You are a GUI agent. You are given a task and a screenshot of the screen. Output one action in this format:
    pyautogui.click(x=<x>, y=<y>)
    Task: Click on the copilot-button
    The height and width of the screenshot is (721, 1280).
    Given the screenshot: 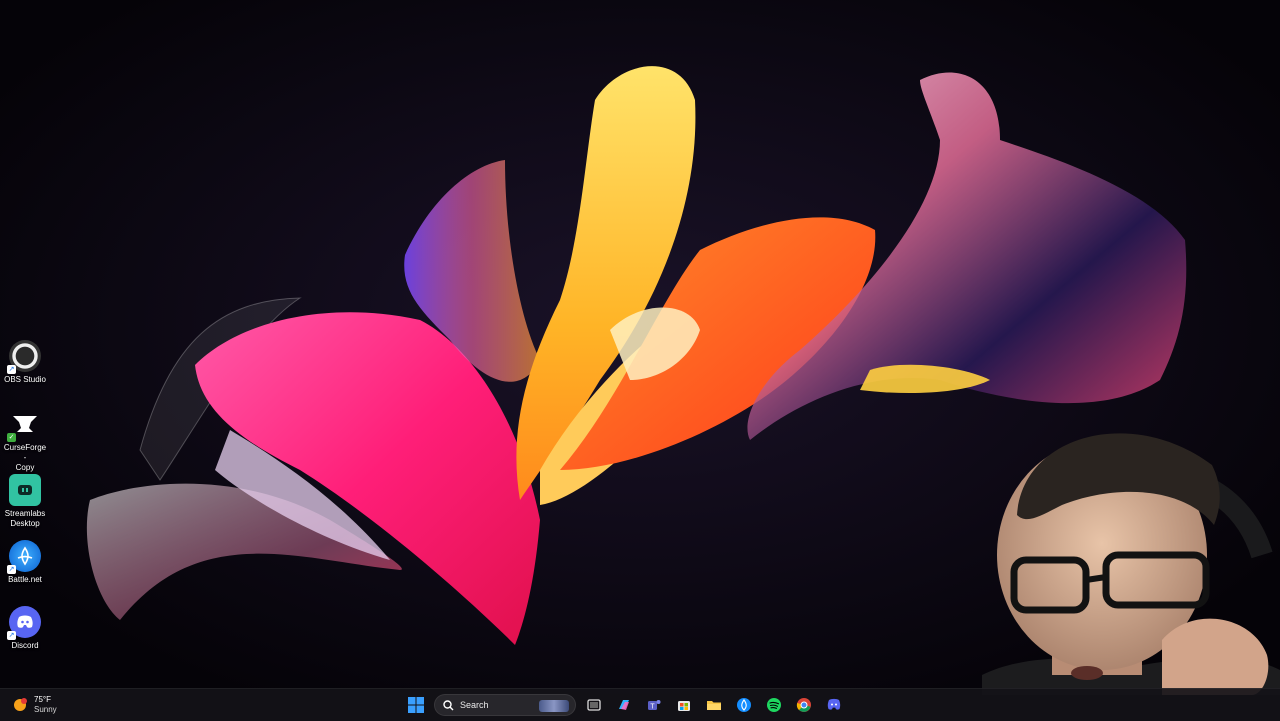 What is the action you would take?
    pyautogui.click(x=624, y=705)
    